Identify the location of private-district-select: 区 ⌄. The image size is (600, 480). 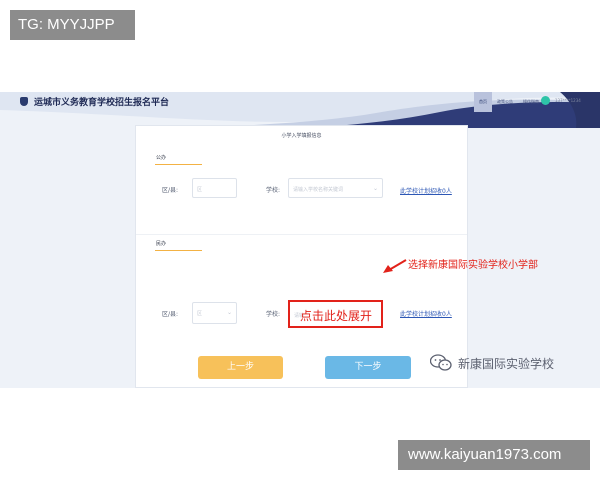
(214, 313).